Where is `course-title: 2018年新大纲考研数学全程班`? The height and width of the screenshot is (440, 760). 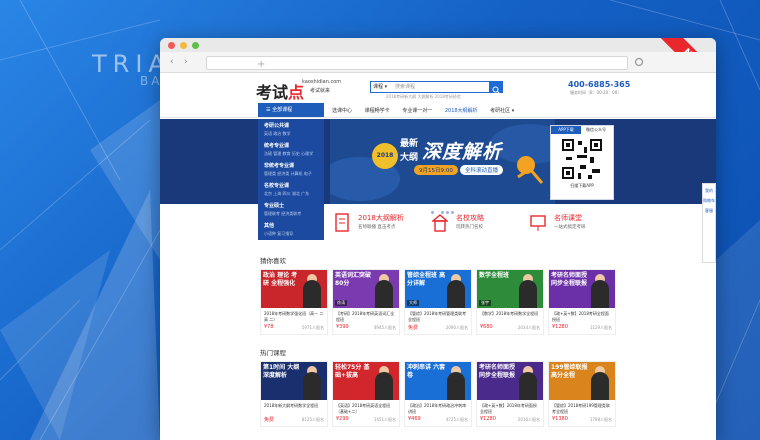 course-title: 2018年新大纲考研数学全程班 is located at coordinates (294, 407).